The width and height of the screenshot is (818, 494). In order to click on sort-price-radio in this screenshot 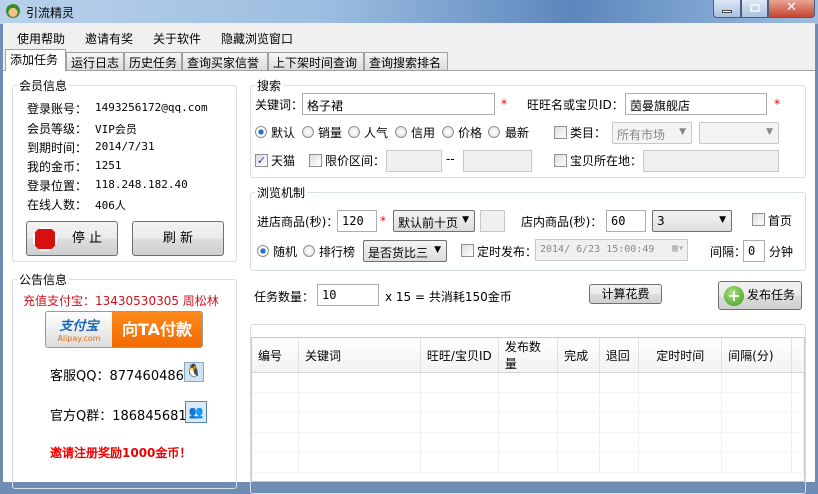, I will do `click(448, 132)`.